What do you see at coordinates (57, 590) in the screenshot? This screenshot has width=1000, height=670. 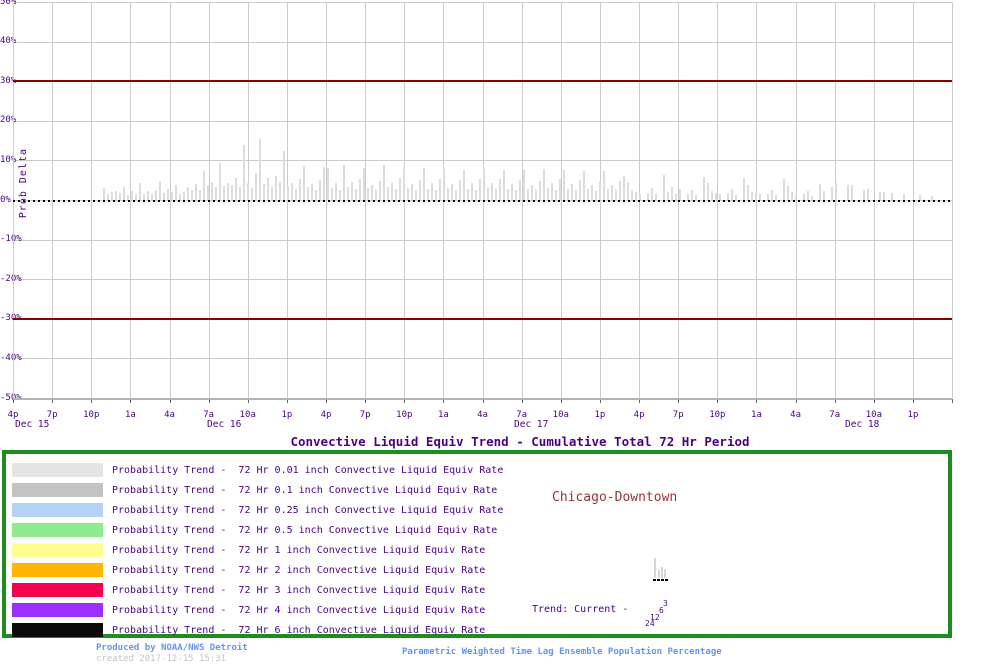 I see `legend-swatch` at bounding box center [57, 590].